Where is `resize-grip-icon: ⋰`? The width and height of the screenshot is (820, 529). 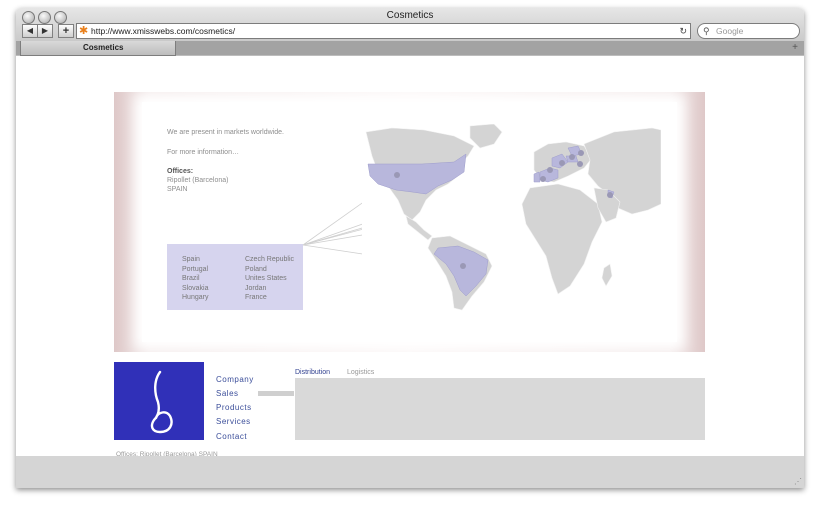 resize-grip-icon: ⋰ is located at coordinates (798, 481).